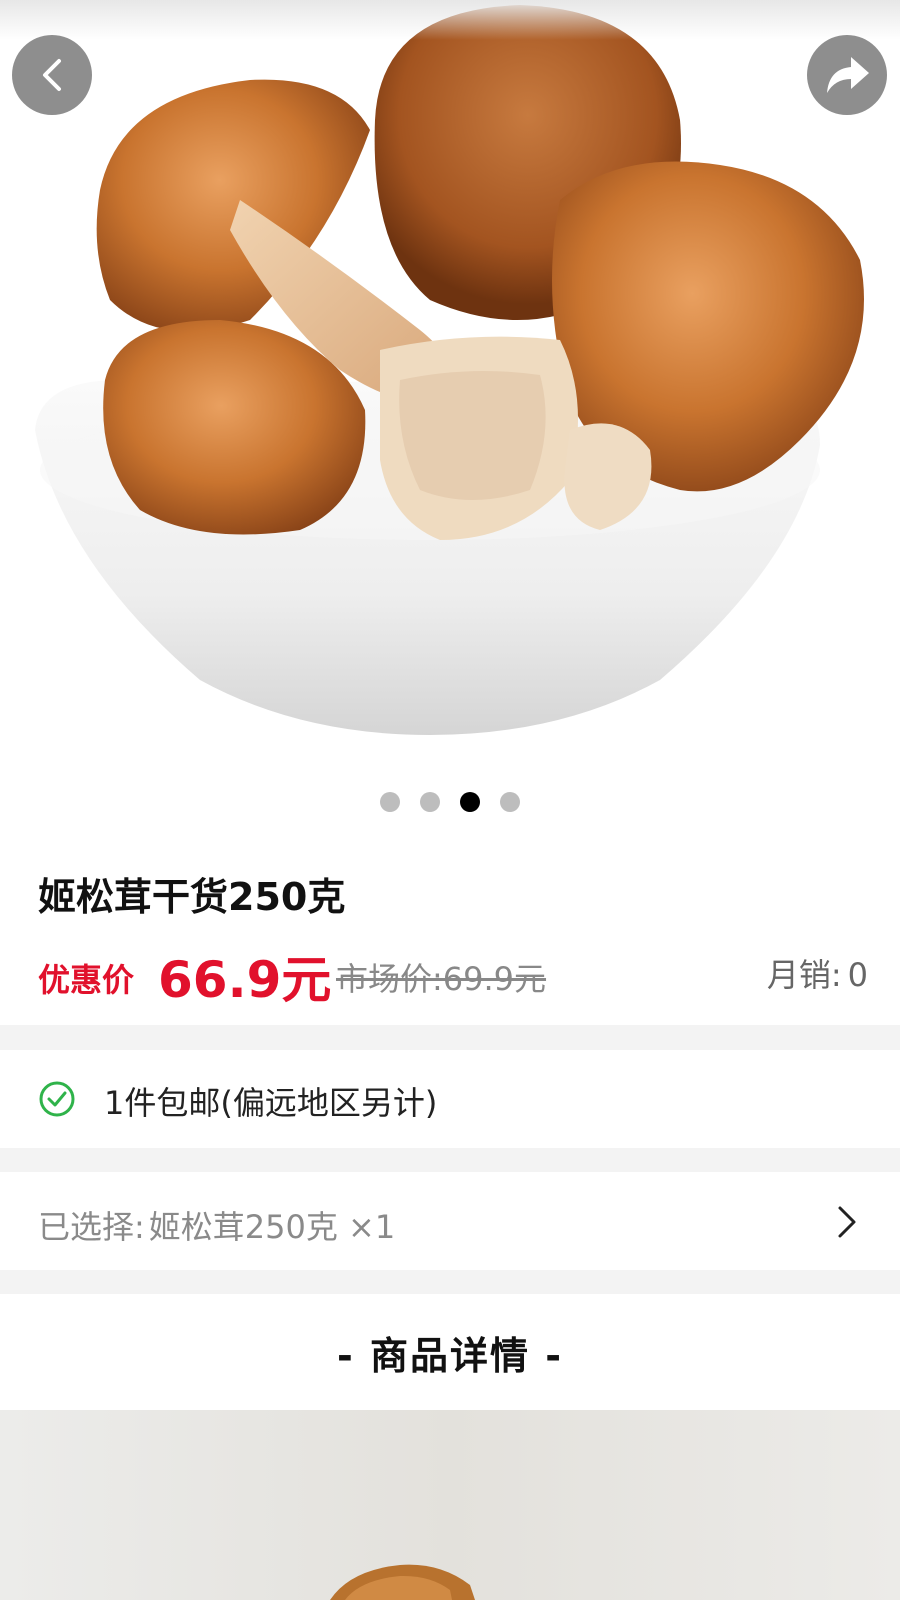 The image size is (900, 1600). I want to click on detail-photo, so click(450, 1505).